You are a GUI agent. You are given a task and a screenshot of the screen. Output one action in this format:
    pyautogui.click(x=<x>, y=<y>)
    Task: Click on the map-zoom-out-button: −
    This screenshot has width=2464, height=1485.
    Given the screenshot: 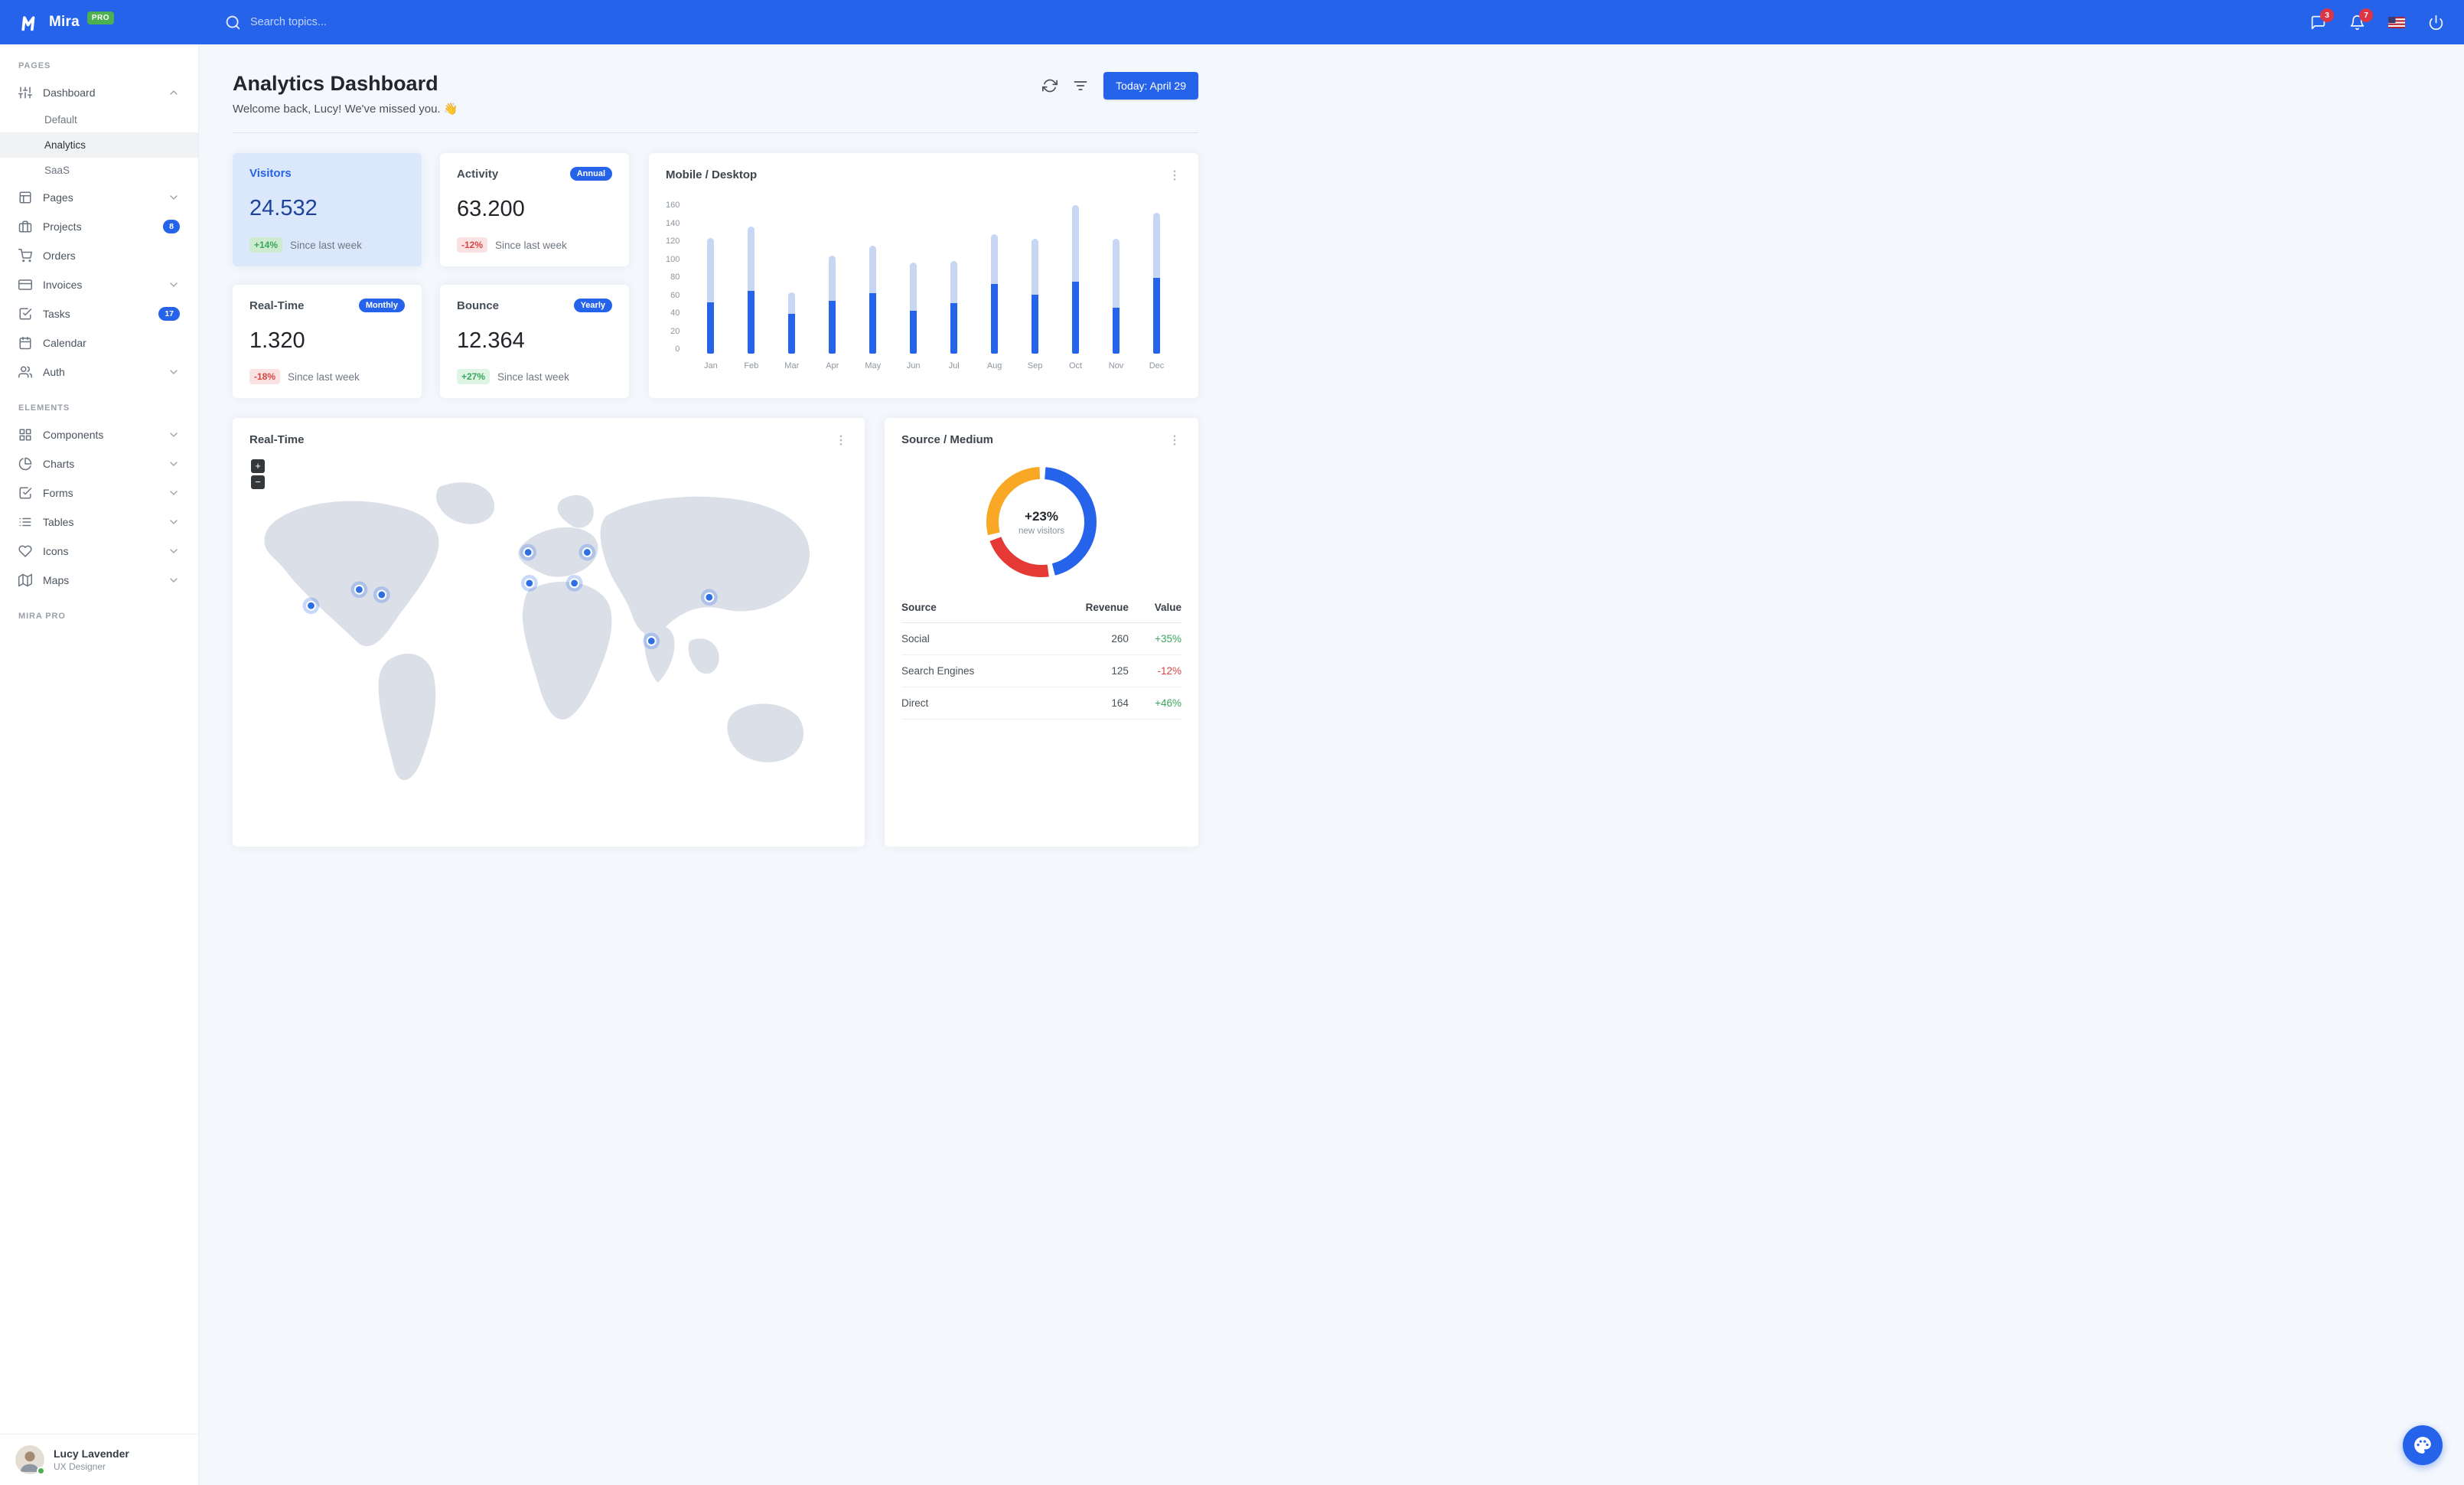 What is the action you would take?
    pyautogui.click(x=258, y=482)
    